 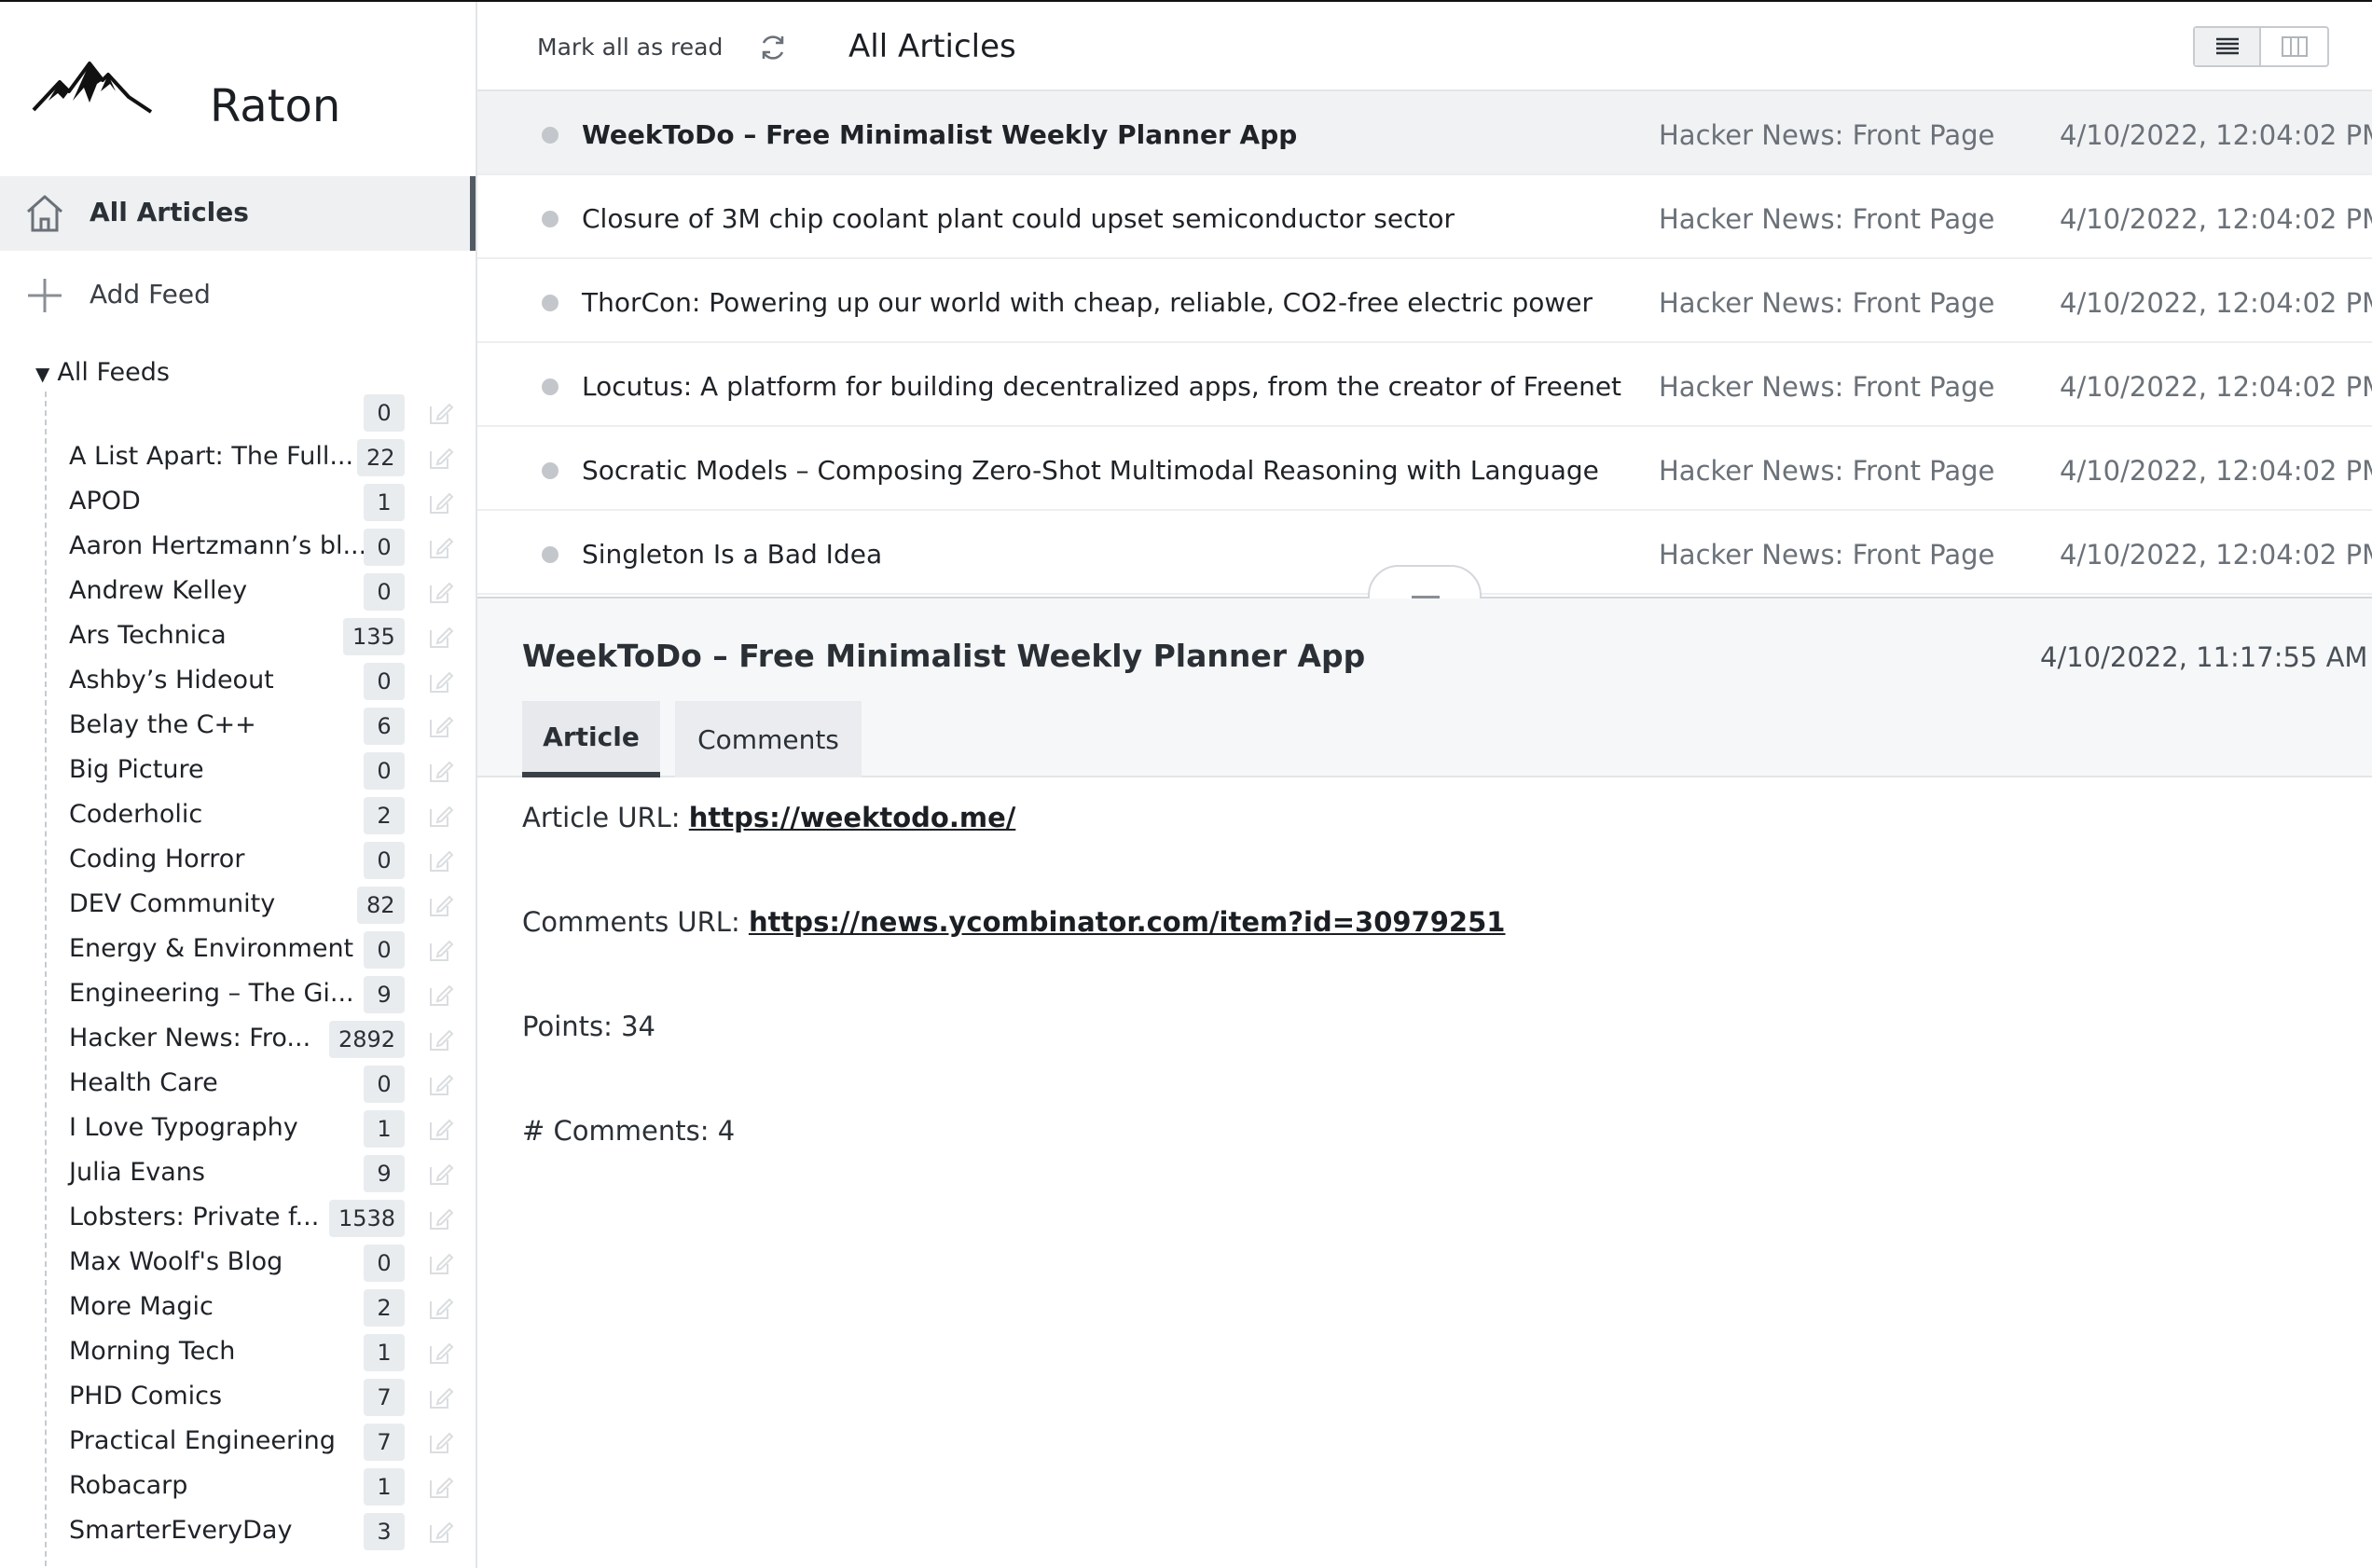 I want to click on comments-url-label: Comments URL:, so click(x=635, y=922).